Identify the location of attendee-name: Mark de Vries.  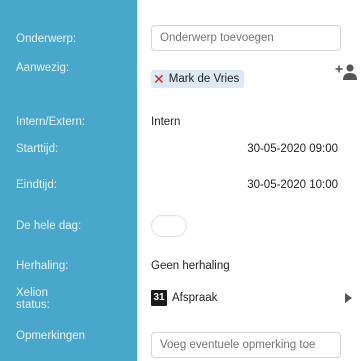
(204, 79).